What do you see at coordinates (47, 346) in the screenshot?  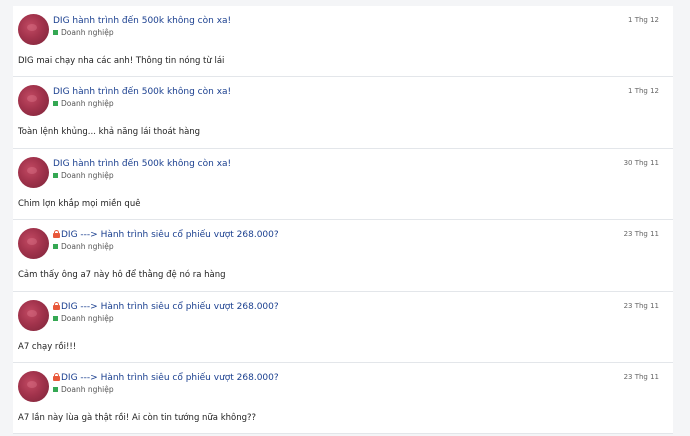 I see `post-content: A7 chạy rồi!!!` at bounding box center [47, 346].